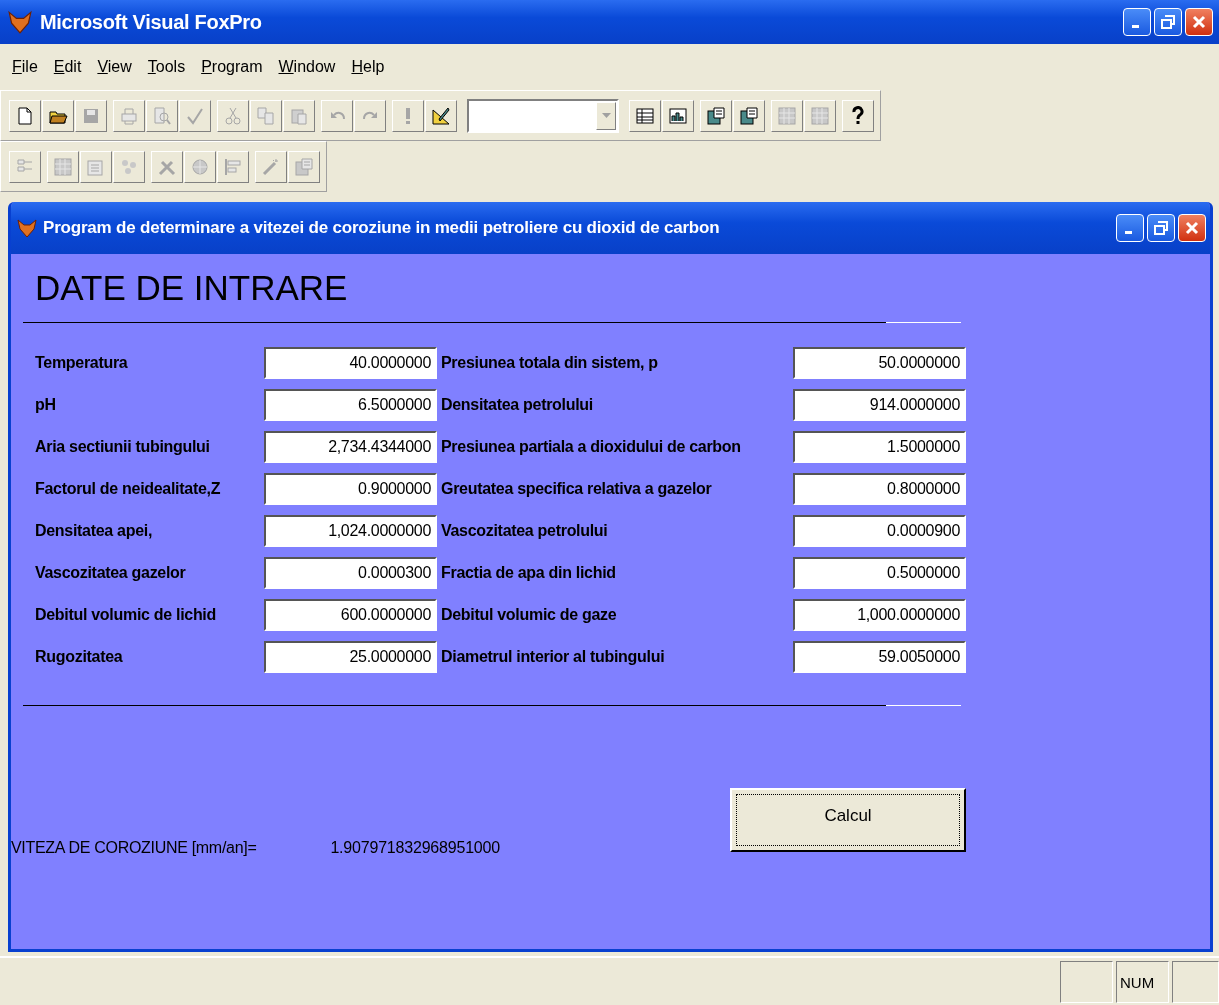 The width and height of the screenshot is (1219, 1005). What do you see at coordinates (350, 615) in the screenshot?
I see `input-field: 600.0000000` at bounding box center [350, 615].